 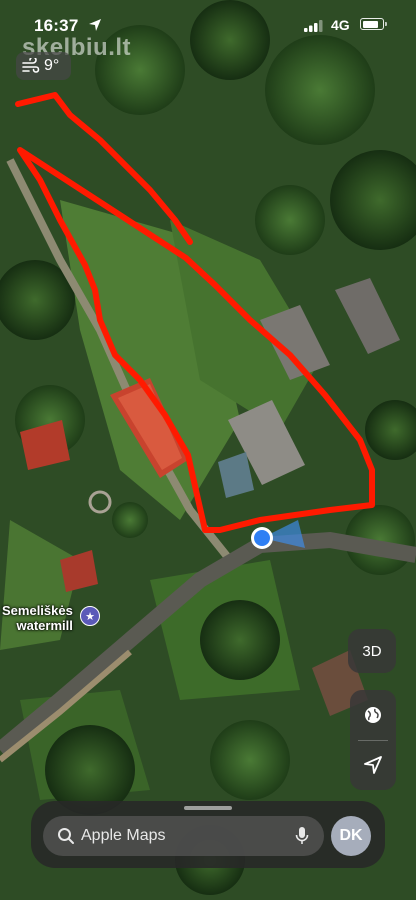 I want to click on battery-cap, so click(x=386, y=24).